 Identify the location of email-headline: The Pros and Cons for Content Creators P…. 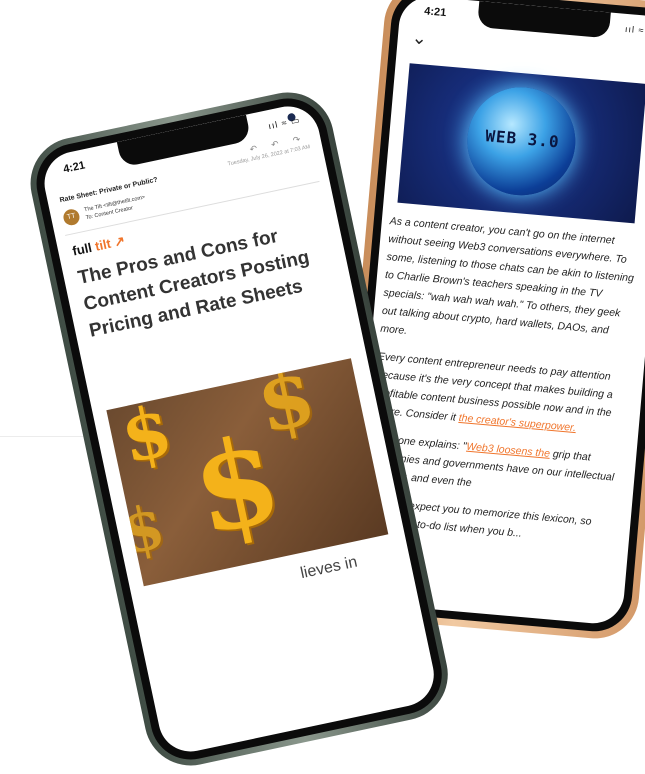
(194, 283).